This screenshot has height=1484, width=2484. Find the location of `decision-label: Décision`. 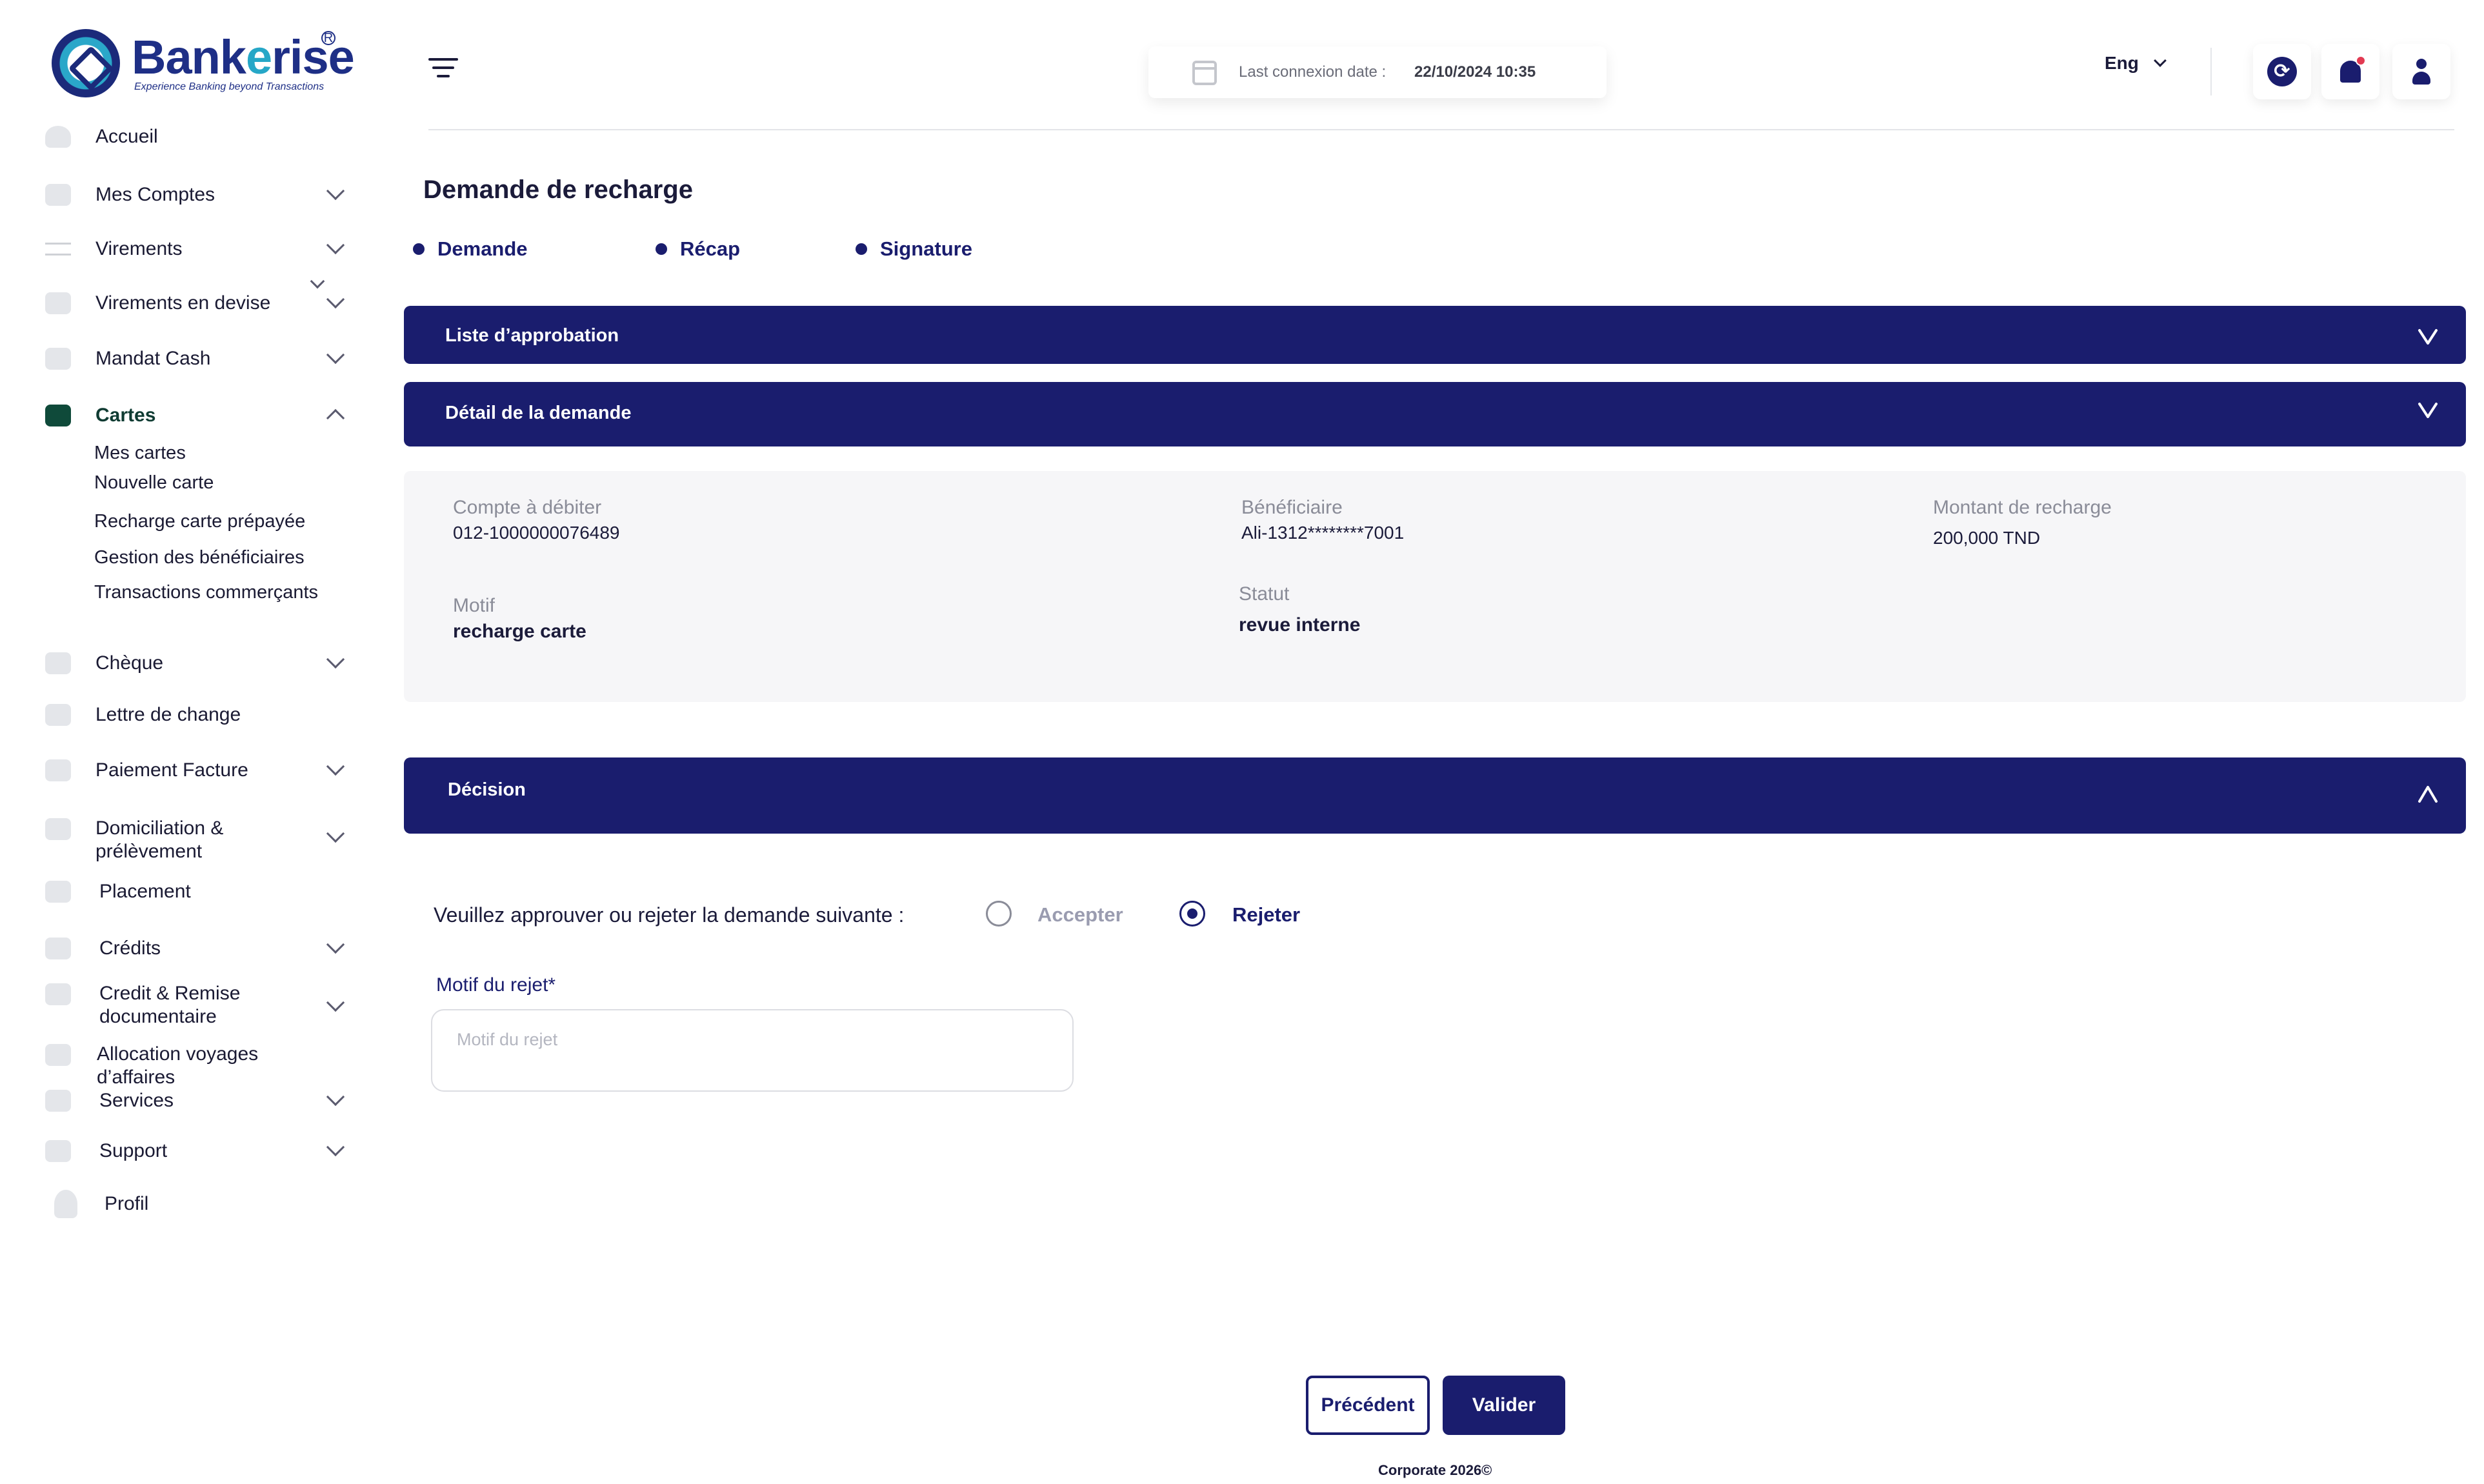

decision-label: Décision is located at coordinates (487, 789).